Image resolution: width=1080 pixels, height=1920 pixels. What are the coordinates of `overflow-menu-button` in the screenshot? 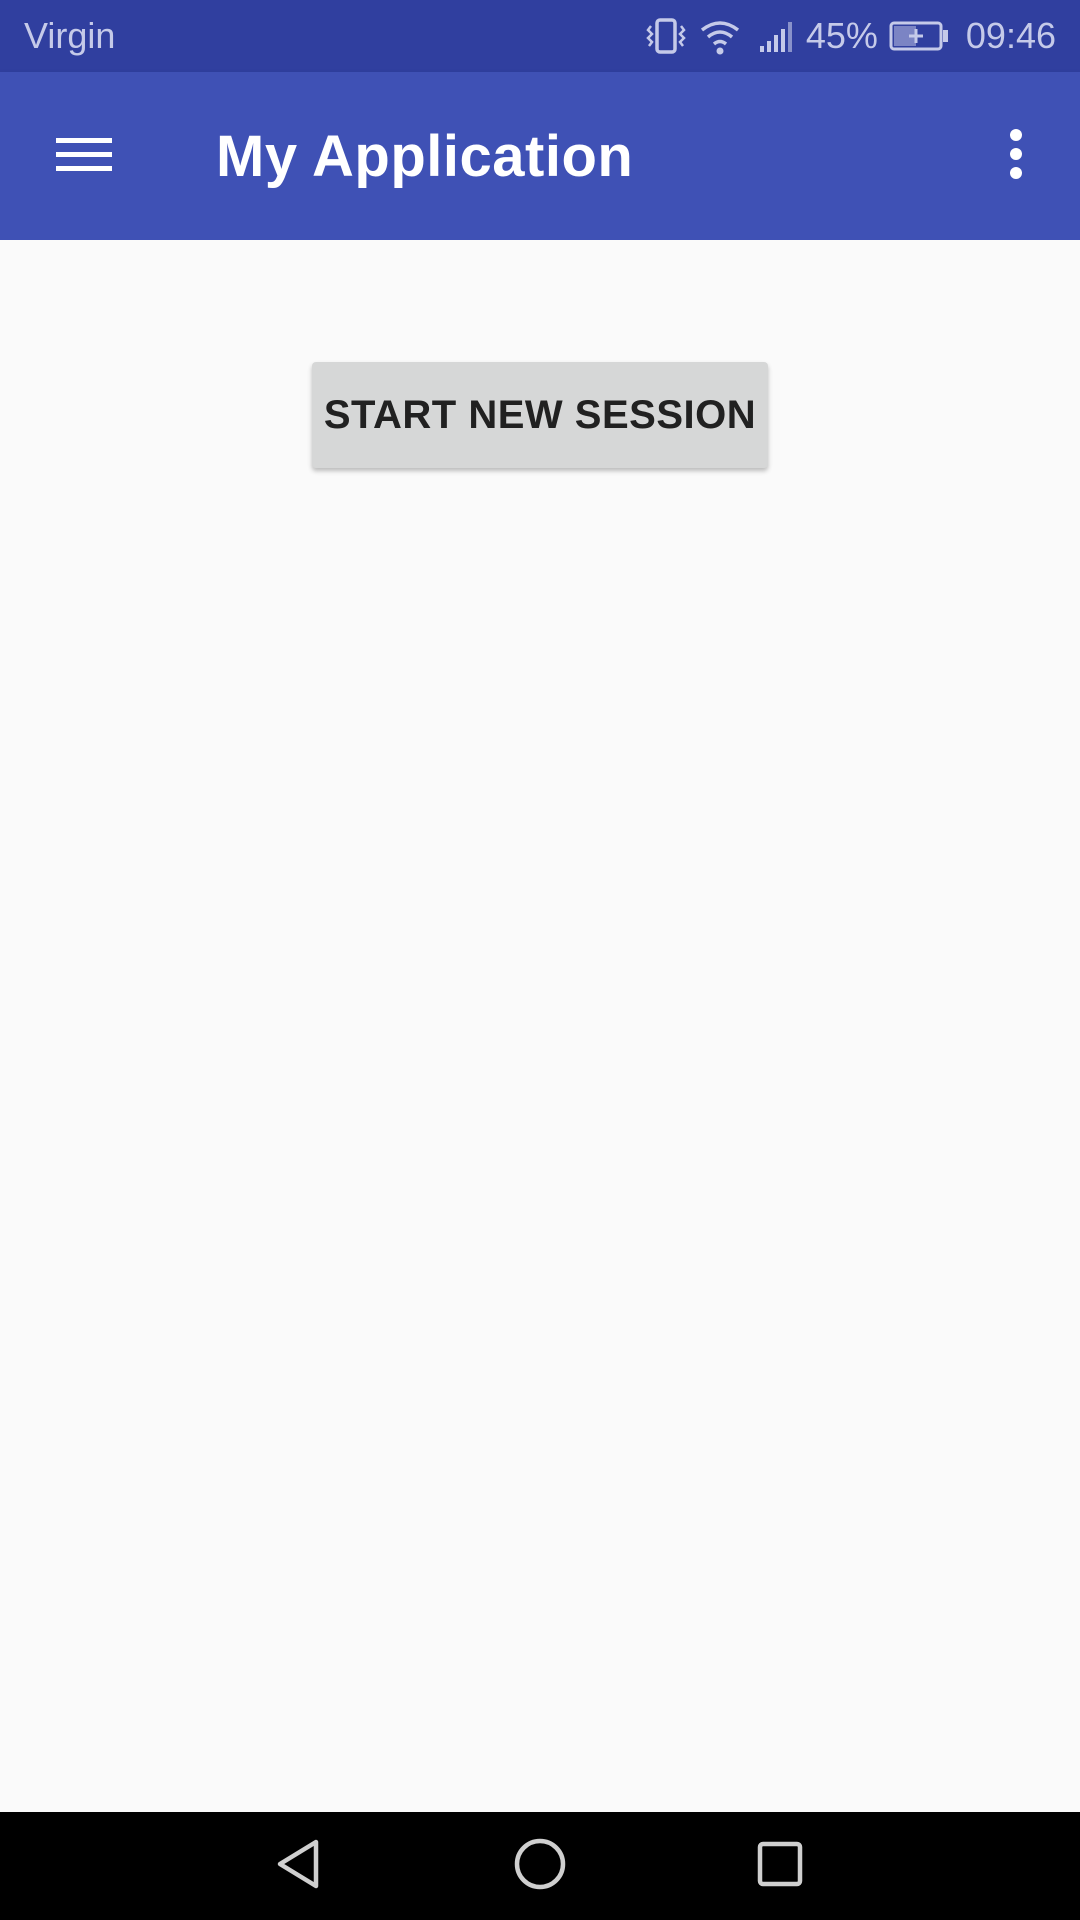 It's located at (1016, 156).